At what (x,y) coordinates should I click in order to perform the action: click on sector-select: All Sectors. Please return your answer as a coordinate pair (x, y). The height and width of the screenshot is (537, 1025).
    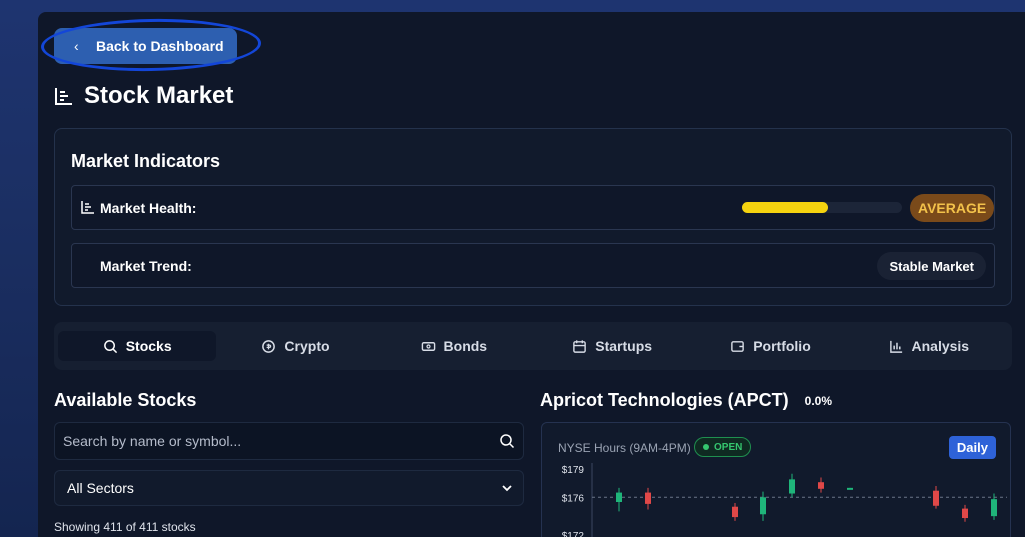
    Looking at the image, I should click on (289, 488).